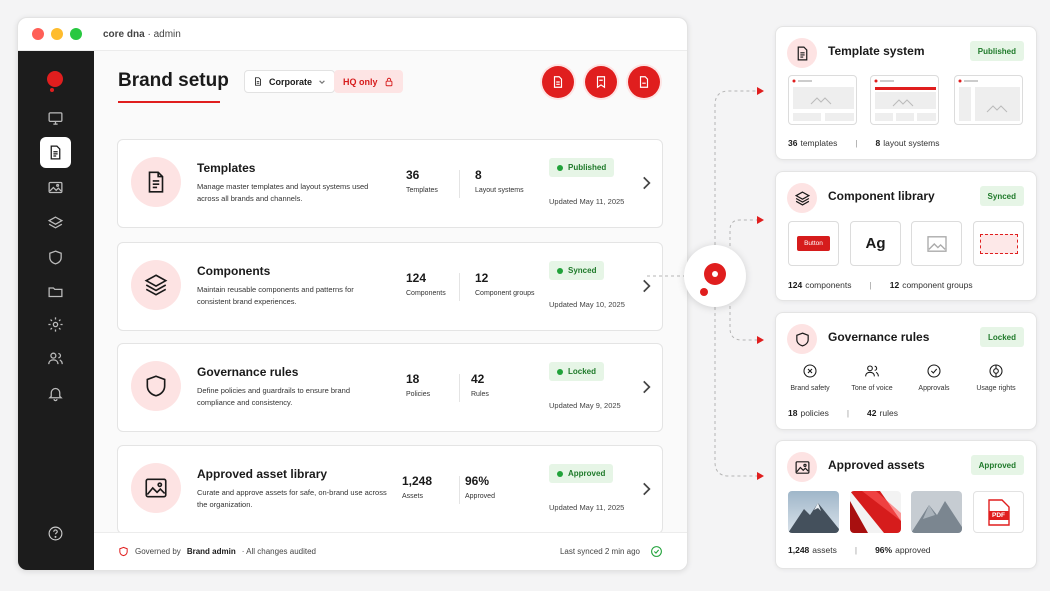 The image size is (1050, 591). Describe the element at coordinates (810, 371) in the screenshot. I see `x-circle-icon` at that location.